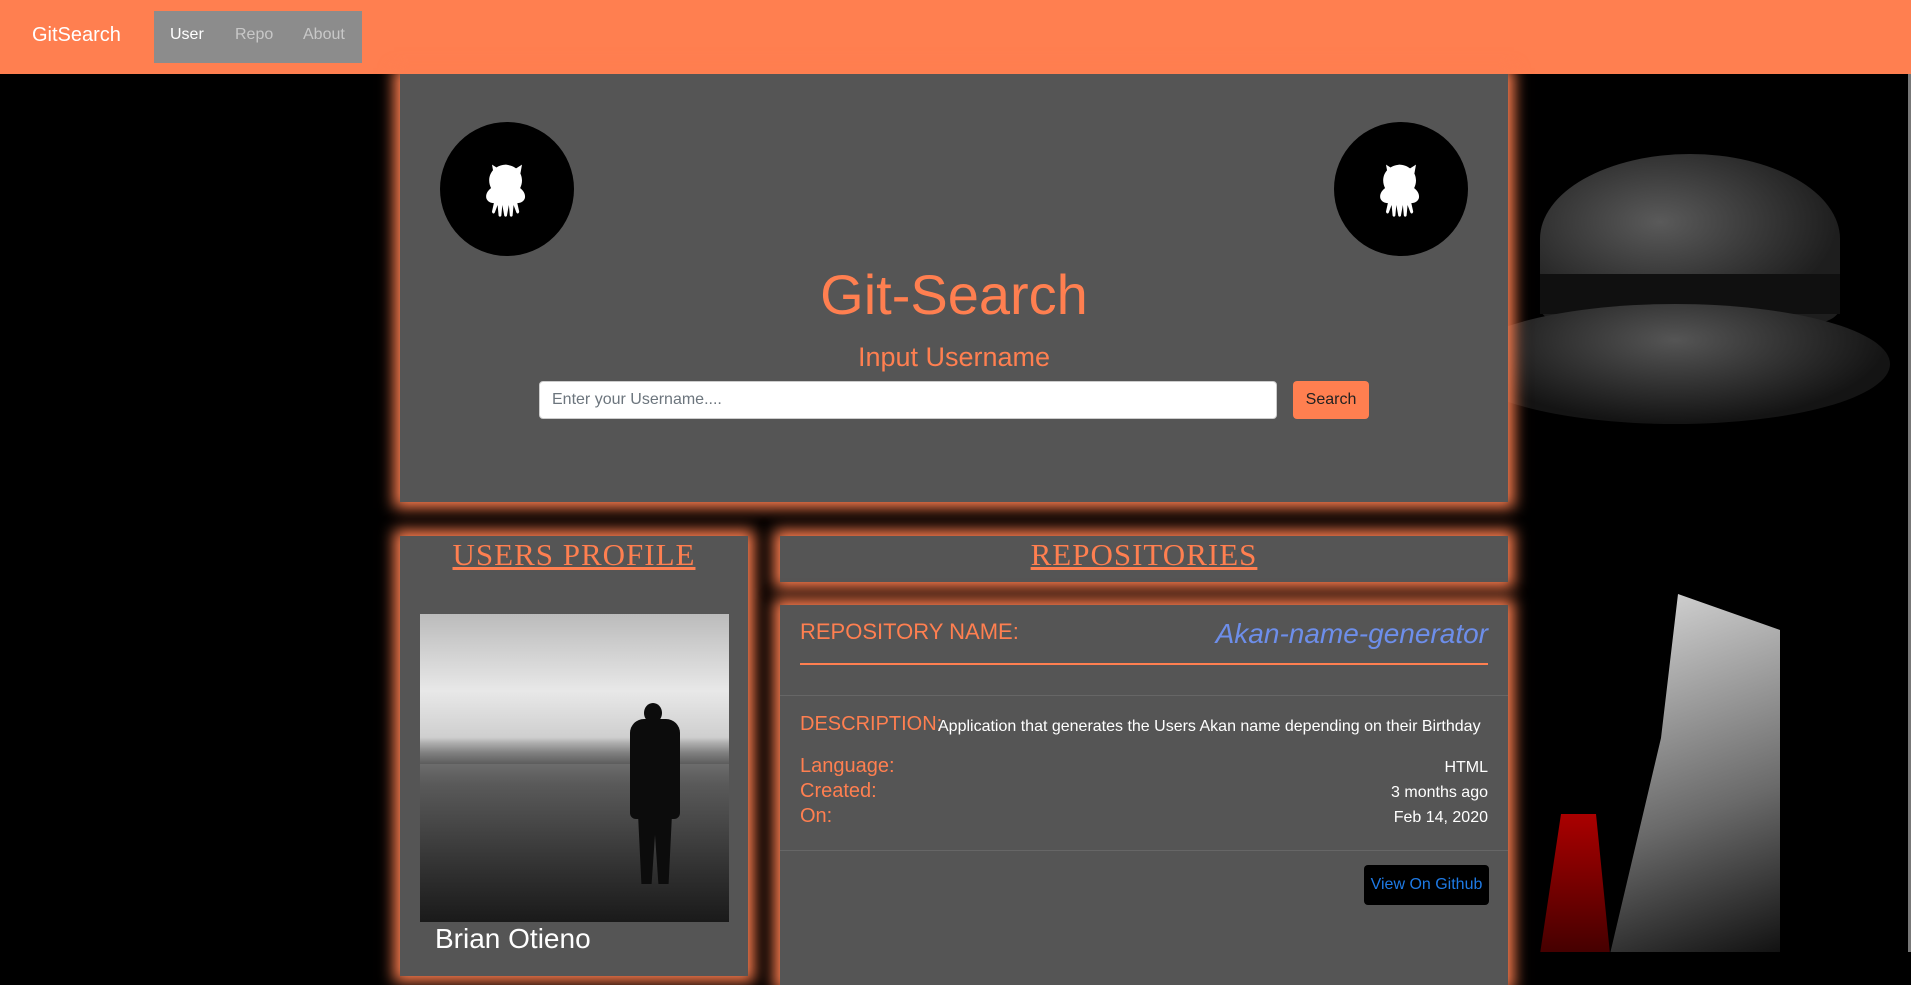  I want to click on navbar: GitSearch User Repo About, so click(955, 37).